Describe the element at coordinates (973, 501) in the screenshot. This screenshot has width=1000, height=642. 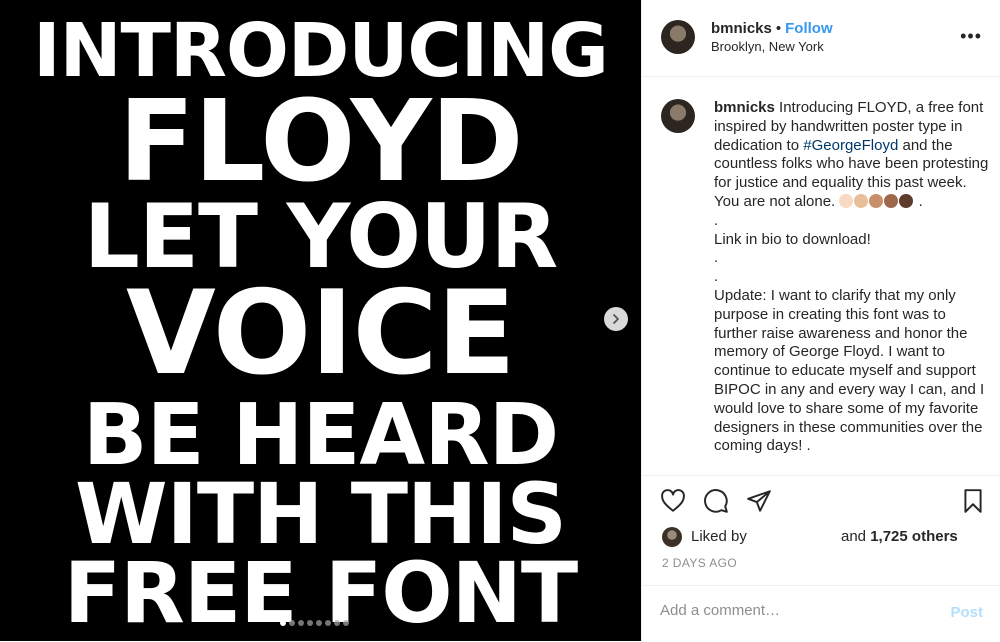
I see `bookmark-icon` at that location.